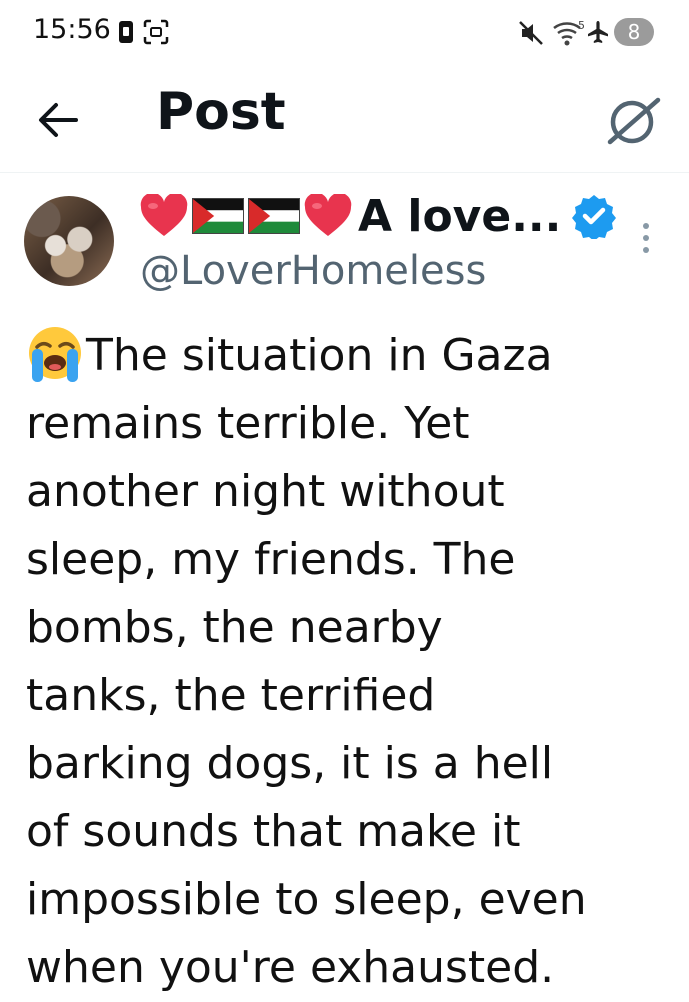  What do you see at coordinates (306, 899) in the screenshot?
I see `post-text-line-9: impossible to sleep, even` at bounding box center [306, 899].